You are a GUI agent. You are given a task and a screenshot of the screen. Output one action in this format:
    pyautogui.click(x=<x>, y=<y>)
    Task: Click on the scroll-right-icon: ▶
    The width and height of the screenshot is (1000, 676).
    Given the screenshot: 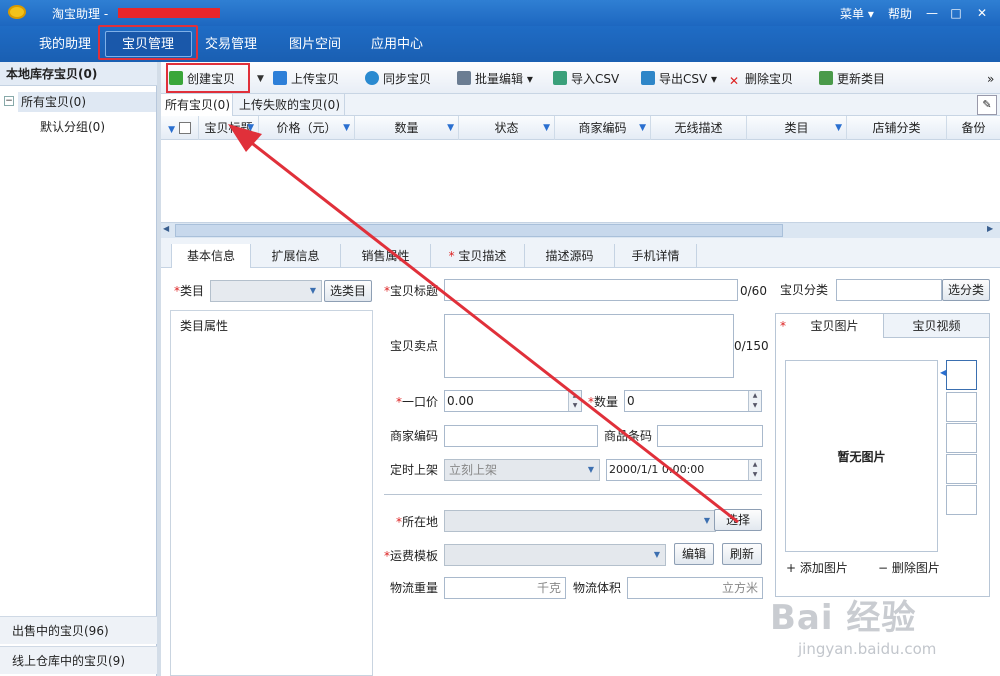 What is the action you would take?
    pyautogui.click(x=990, y=228)
    